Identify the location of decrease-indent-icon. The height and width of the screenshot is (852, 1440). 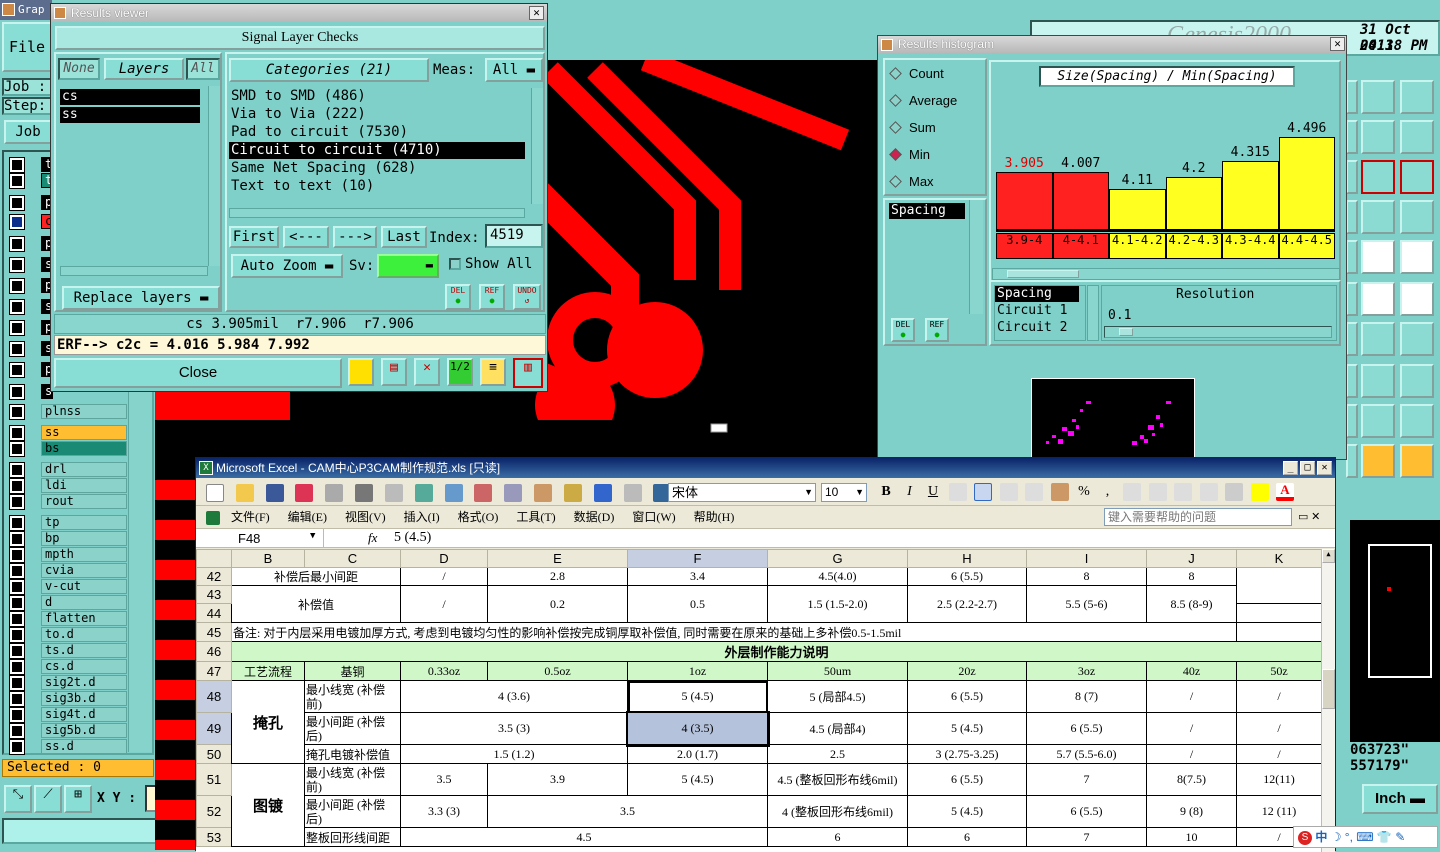
(1183, 492).